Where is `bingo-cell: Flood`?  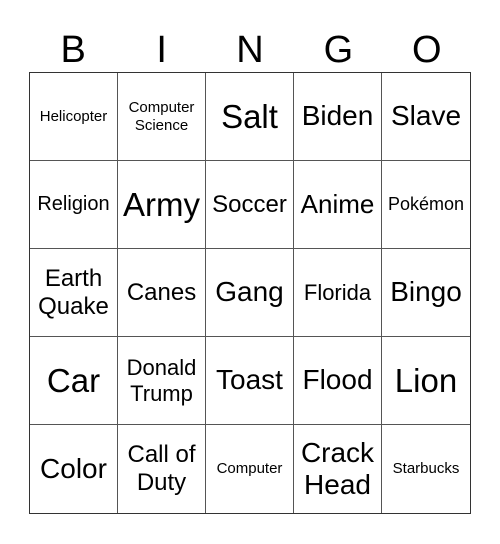
bingo-cell: Flood is located at coordinates (338, 381).